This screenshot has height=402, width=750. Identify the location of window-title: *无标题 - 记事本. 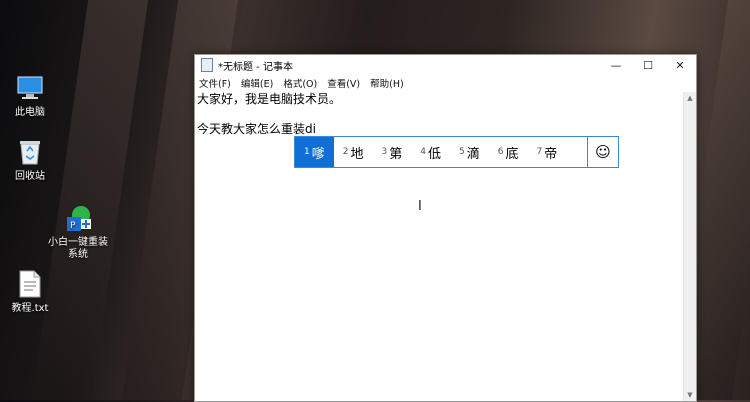
(255, 67).